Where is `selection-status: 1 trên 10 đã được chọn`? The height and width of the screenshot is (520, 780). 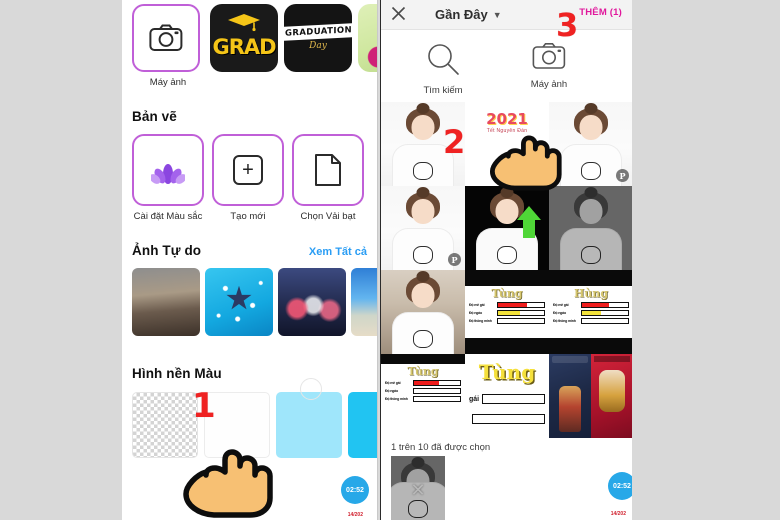
selection-status: 1 trên 10 đã được chọn is located at coordinates (441, 447).